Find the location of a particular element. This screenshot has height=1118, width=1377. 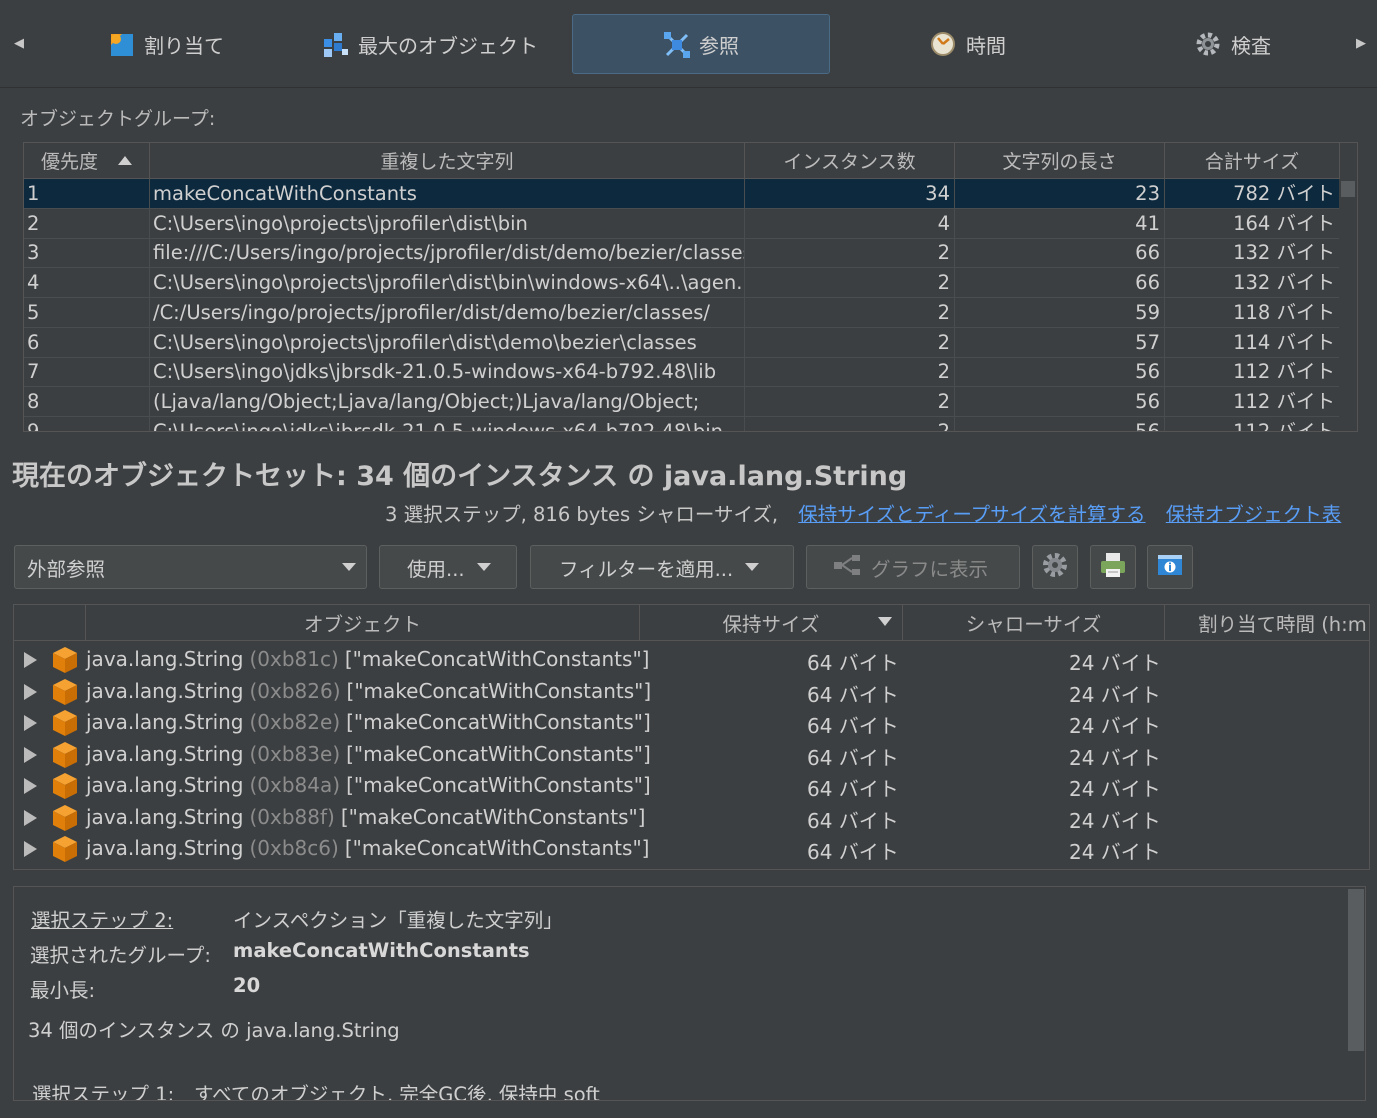

tab-time: 時間 is located at coordinates (985, 44).